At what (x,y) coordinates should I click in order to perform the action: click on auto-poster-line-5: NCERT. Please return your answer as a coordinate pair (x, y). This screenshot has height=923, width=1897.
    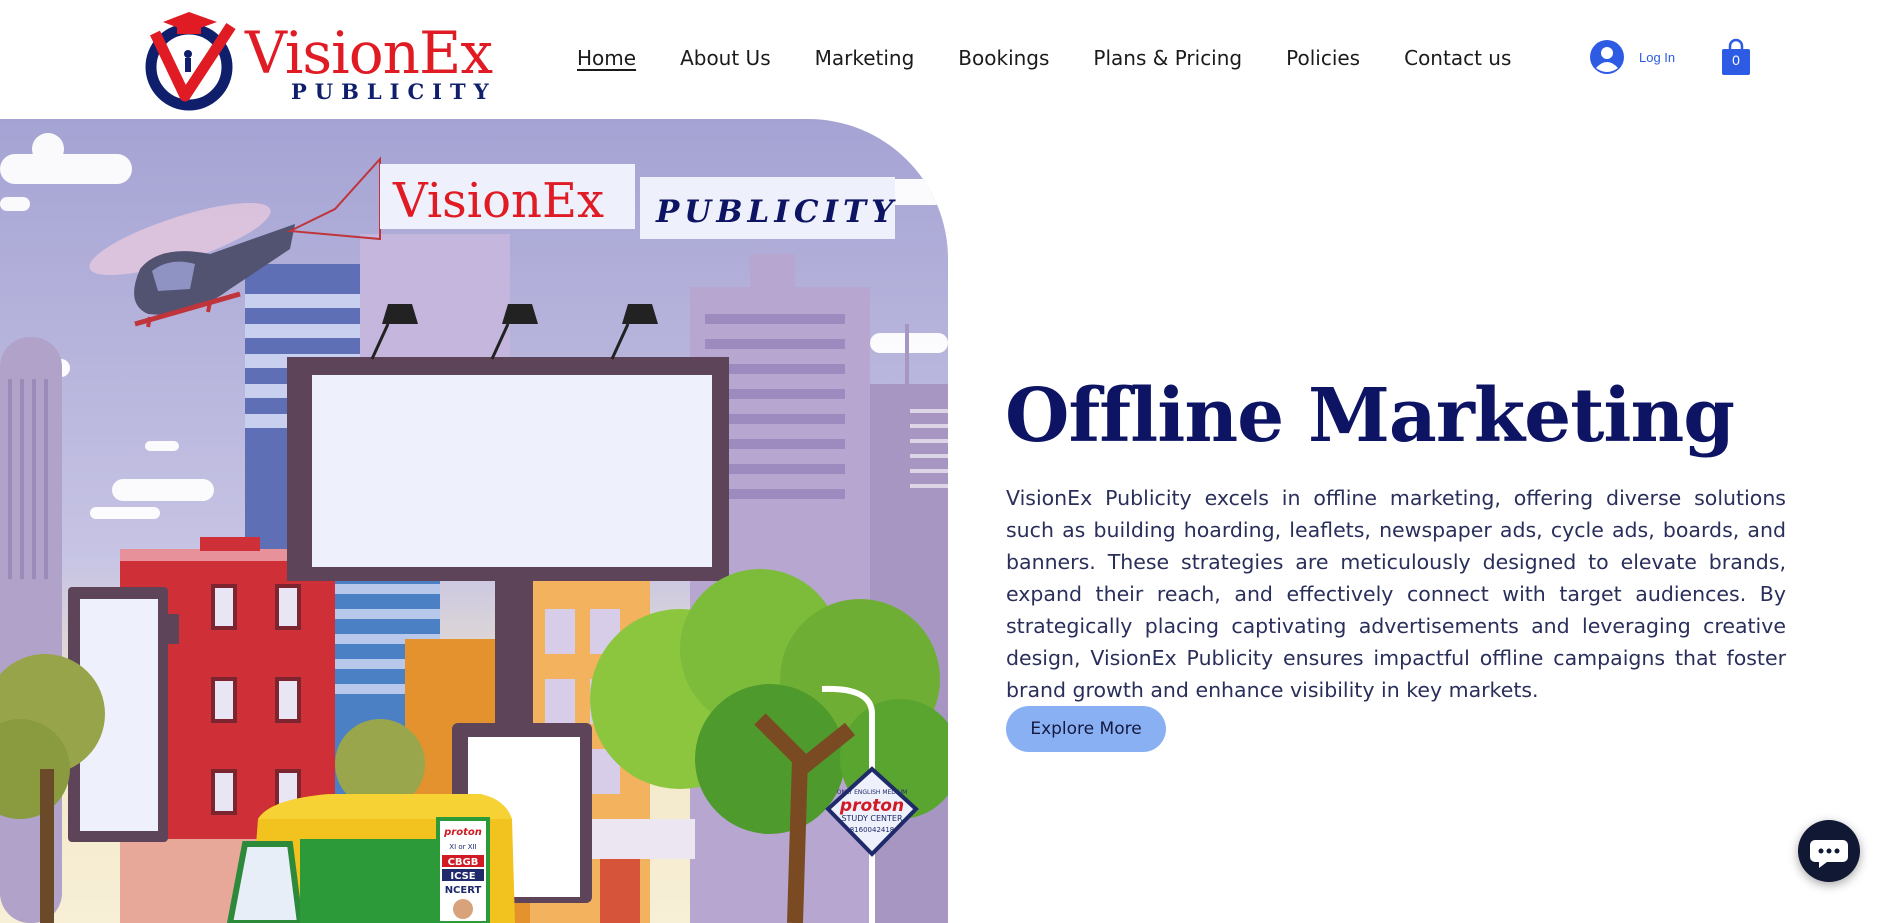
    Looking at the image, I should click on (463, 890).